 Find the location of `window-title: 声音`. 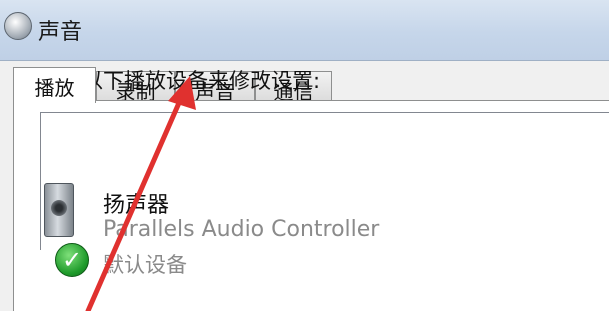

window-title: 声音 is located at coordinates (60, 32).